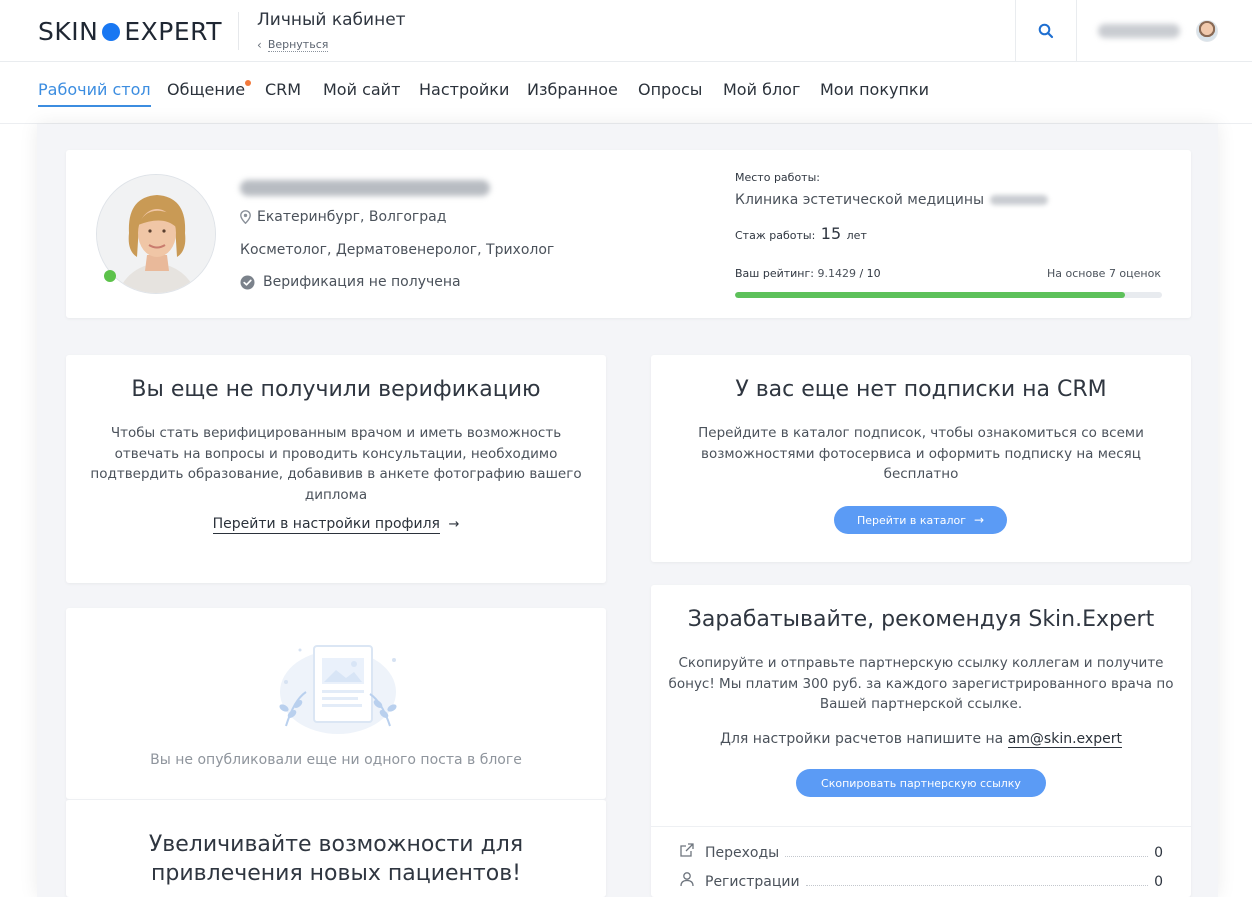 The height and width of the screenshot is (897, 1252). I want to click on location-pin-icon, so click(245, 217).